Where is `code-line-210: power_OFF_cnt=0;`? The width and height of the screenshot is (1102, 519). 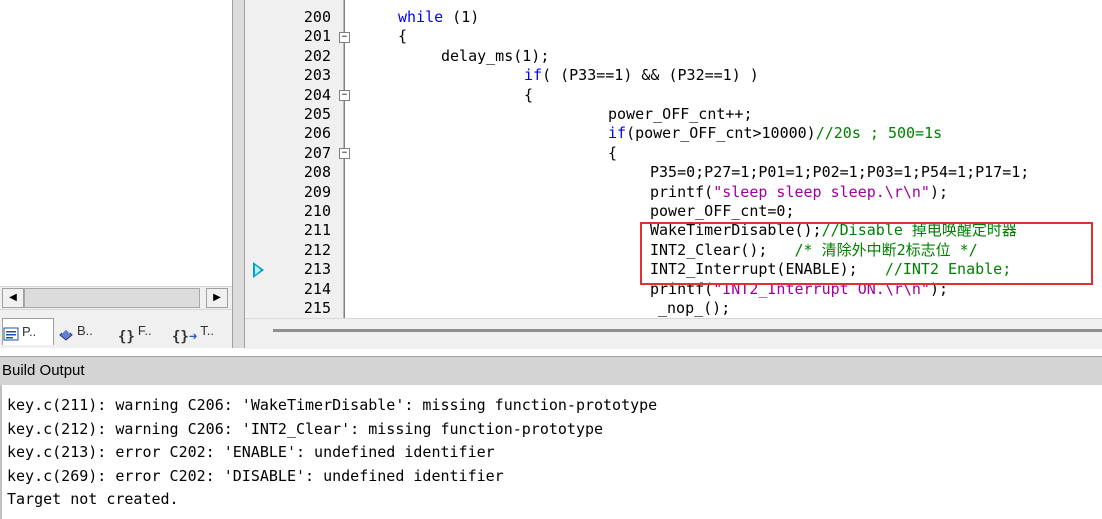 code-line-210: power_OFF_cnt=0; is located at coordinates (722, 211).